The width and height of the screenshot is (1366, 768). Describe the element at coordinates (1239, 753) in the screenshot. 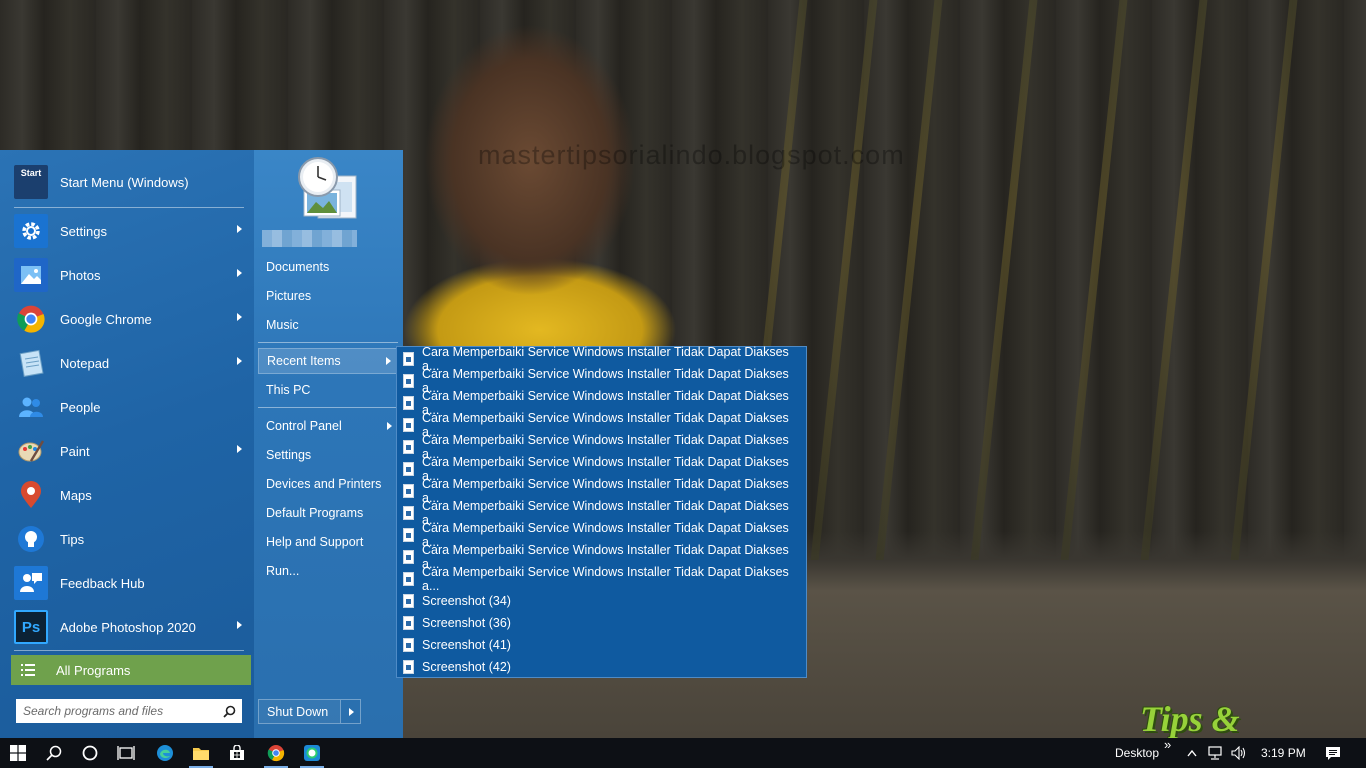

I see `volume-icon` at that location.